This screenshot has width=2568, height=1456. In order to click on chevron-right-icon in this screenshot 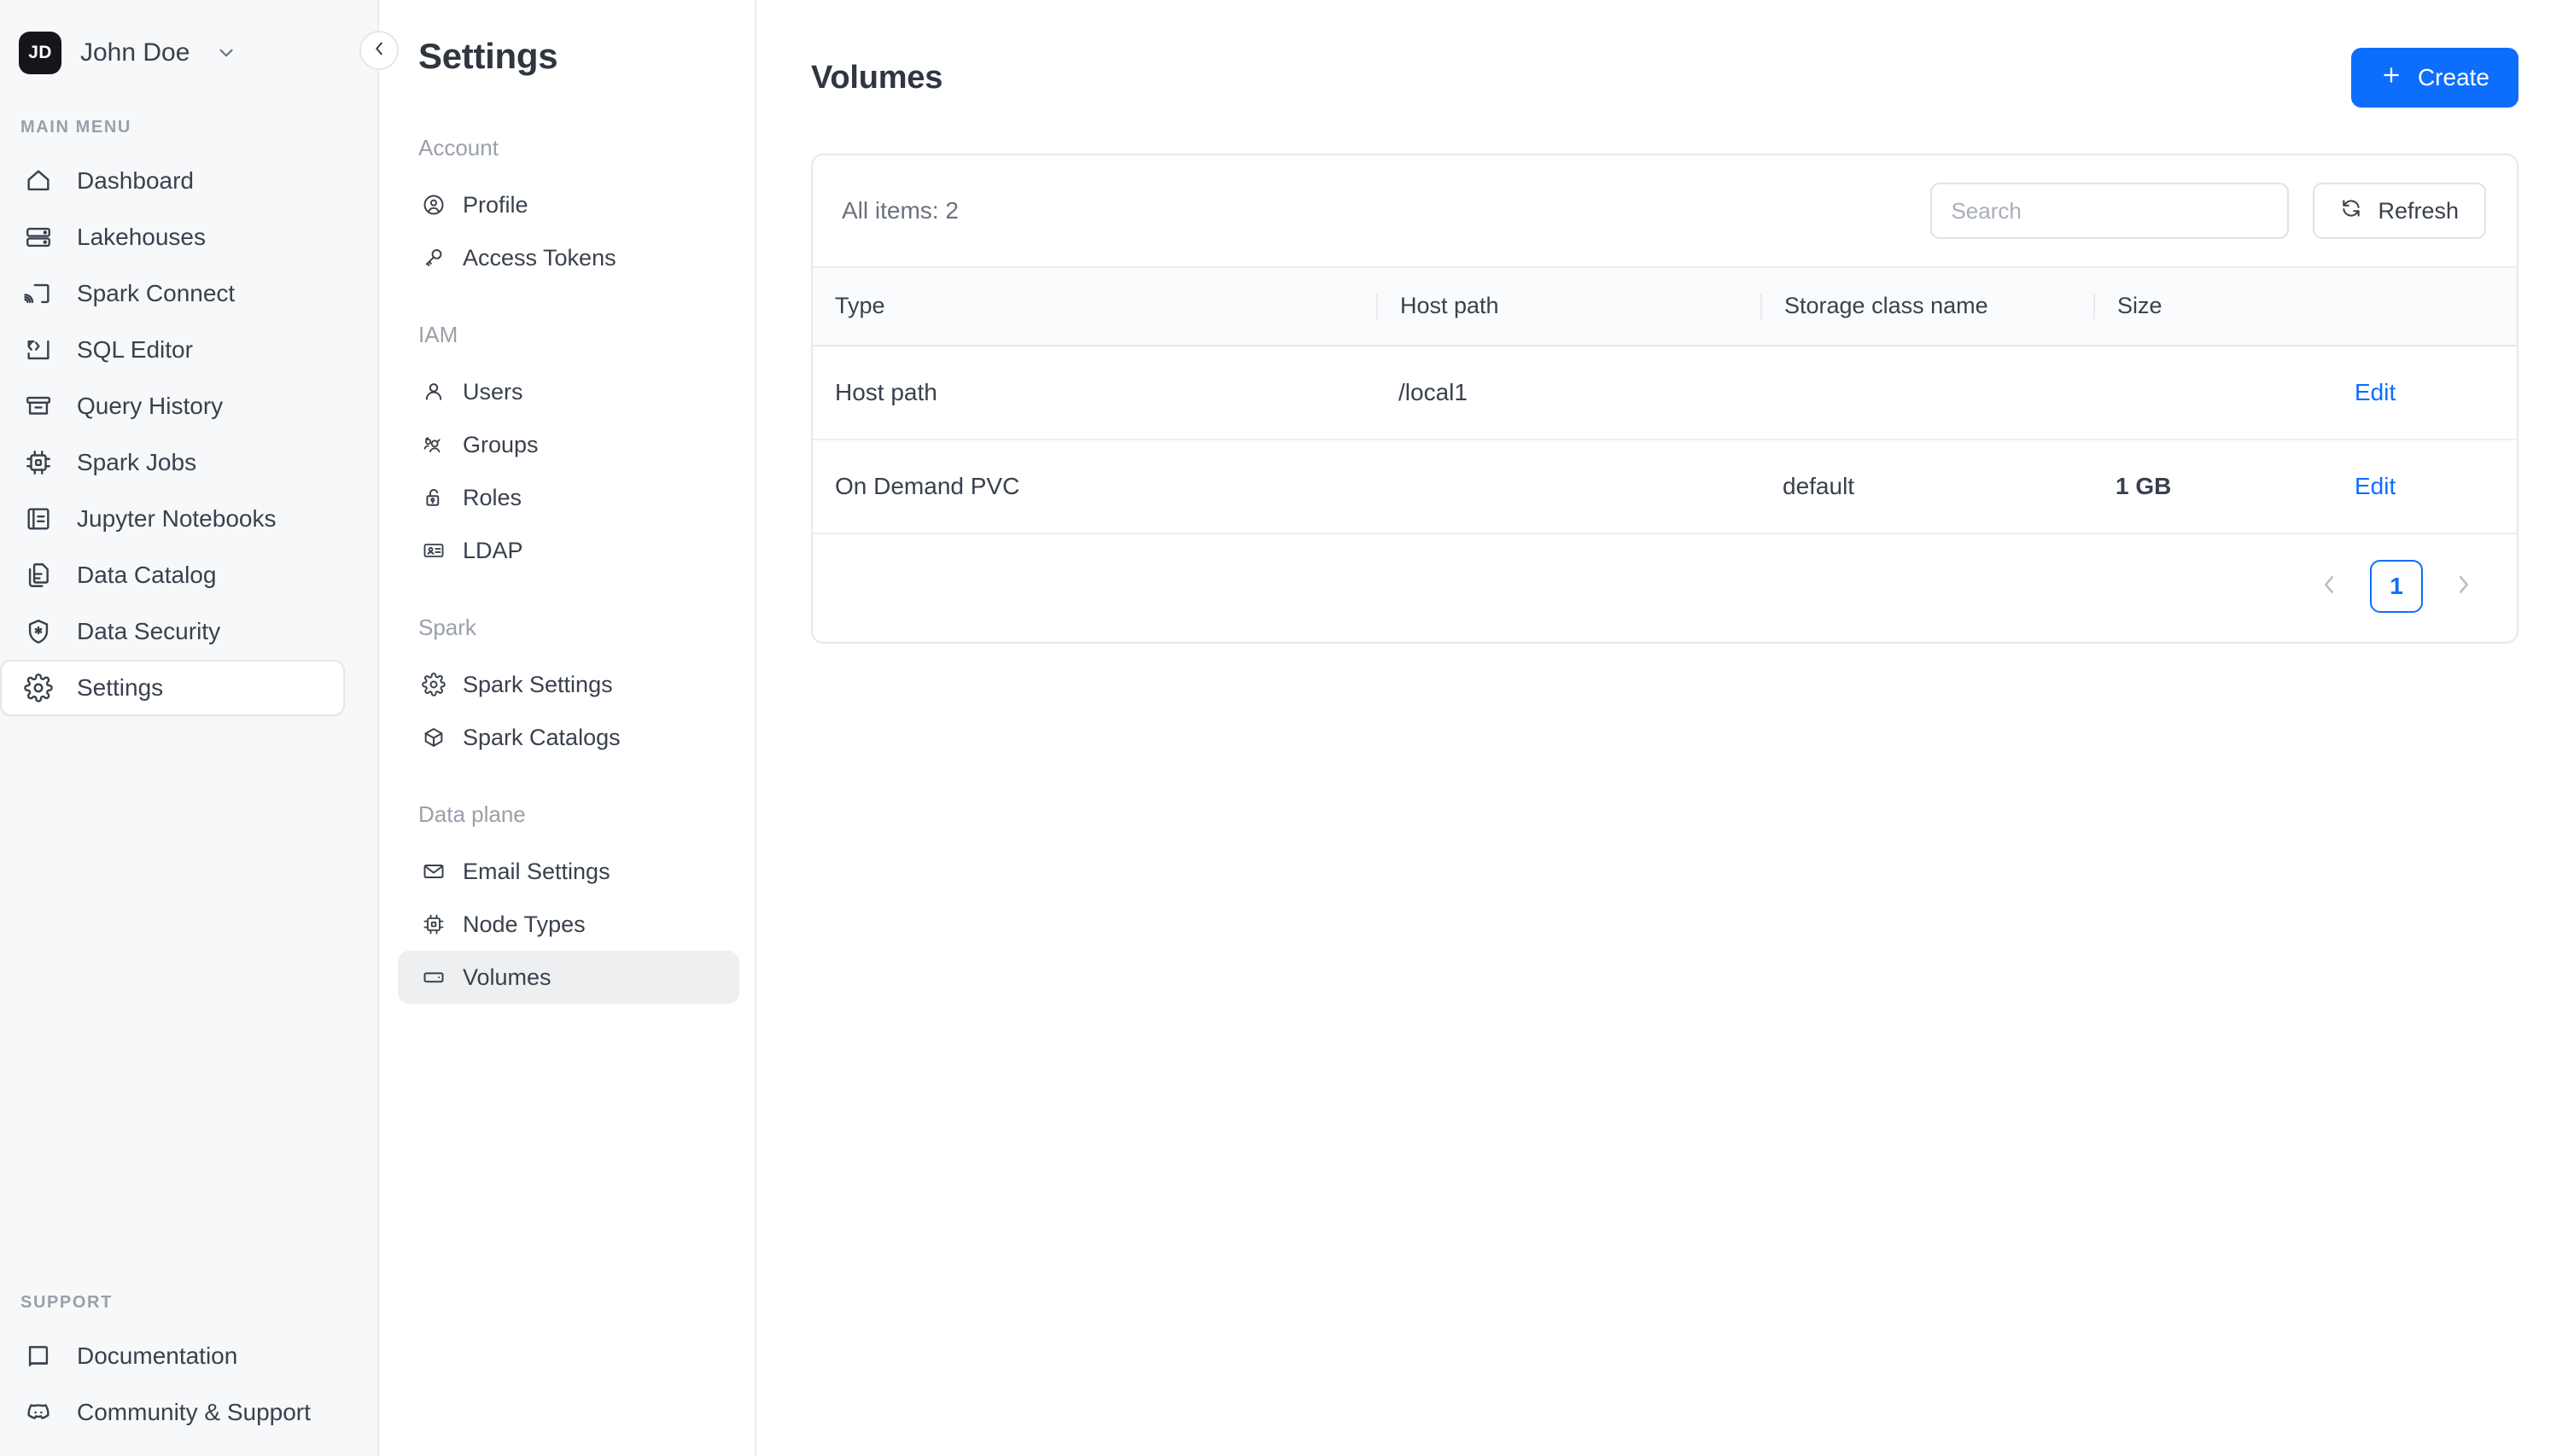, I will do `click(2464, 587)`.